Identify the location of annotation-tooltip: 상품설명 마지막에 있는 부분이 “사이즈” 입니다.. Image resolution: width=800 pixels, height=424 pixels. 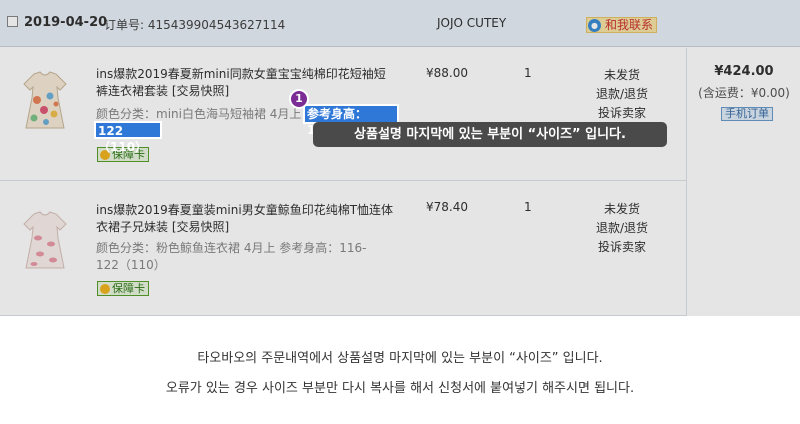
(490, 134).